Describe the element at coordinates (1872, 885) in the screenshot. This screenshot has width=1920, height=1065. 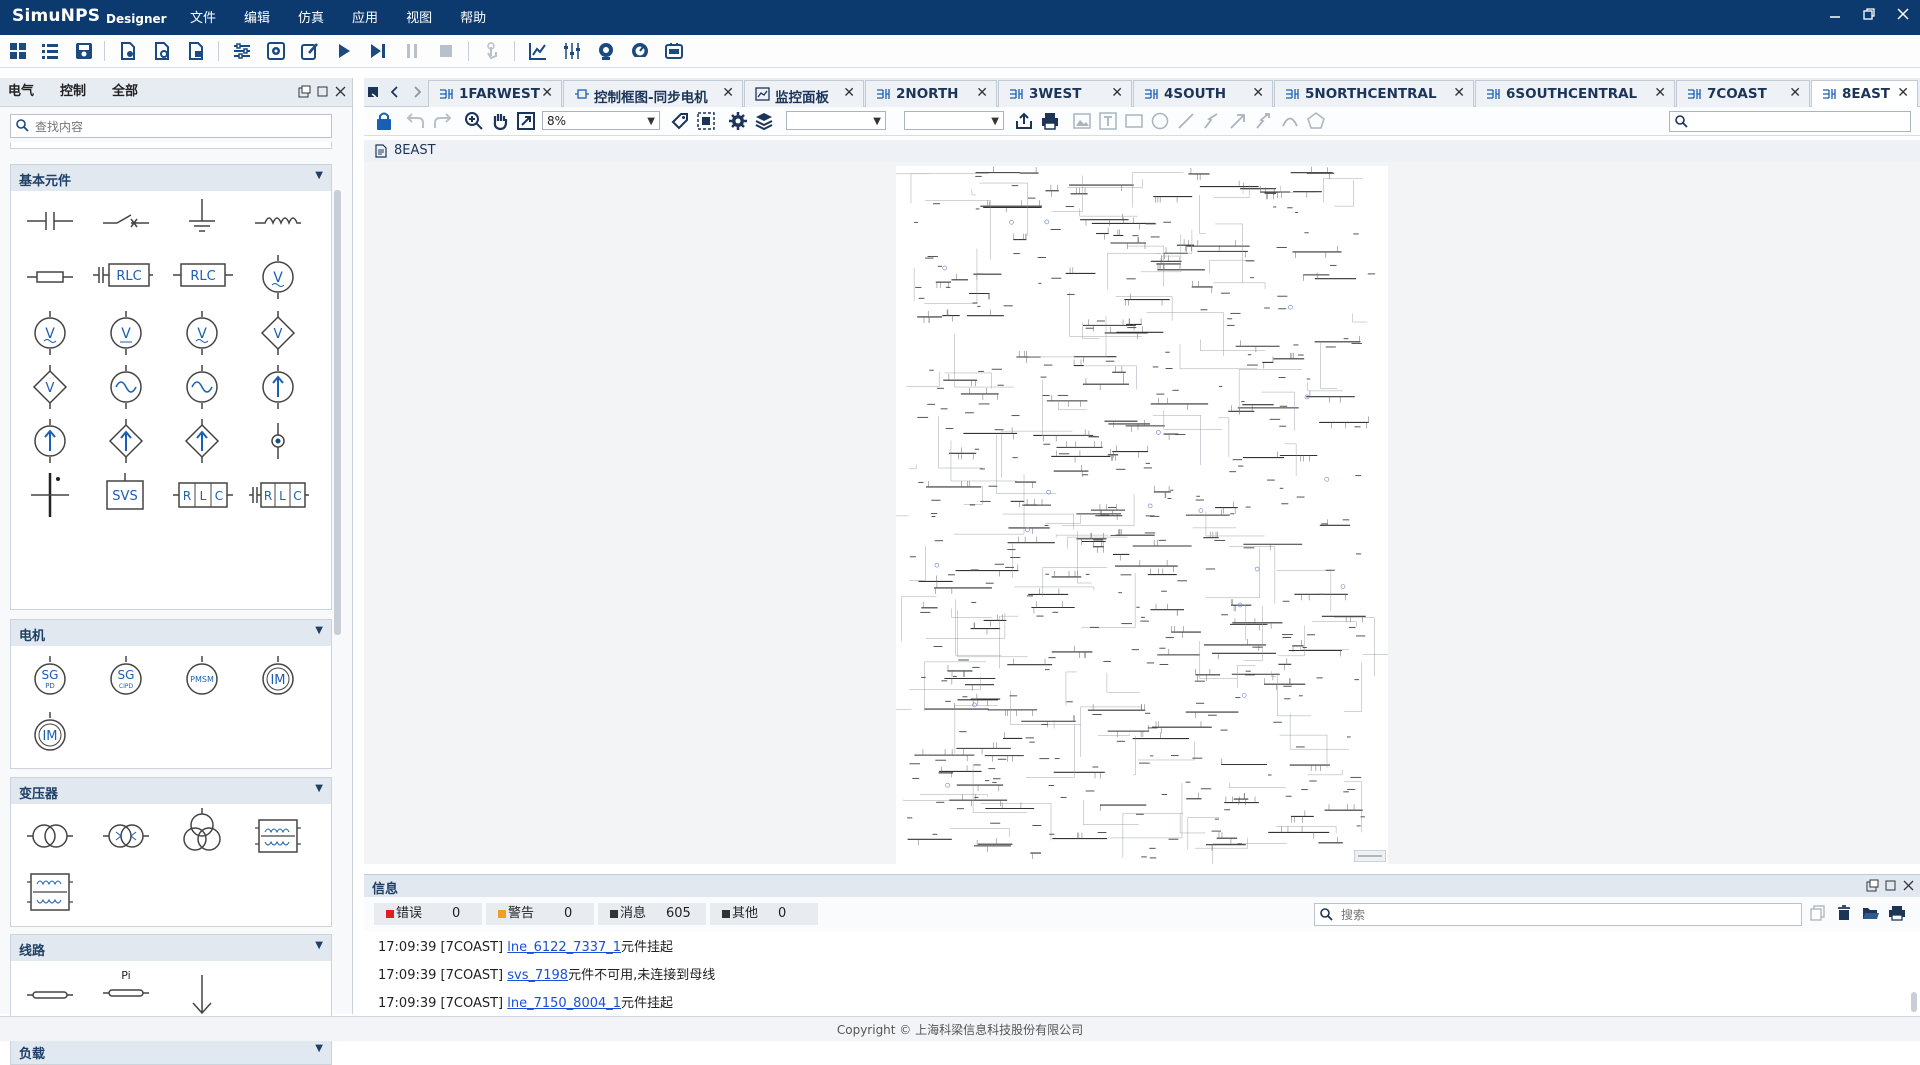
I see `float-icon` at that location.